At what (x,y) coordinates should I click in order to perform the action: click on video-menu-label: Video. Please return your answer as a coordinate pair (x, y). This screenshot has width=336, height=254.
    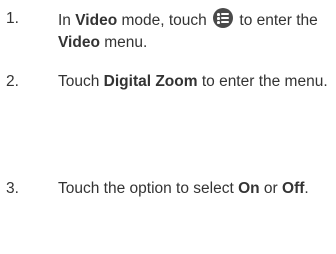
    Looking at the image, I should click on (79, 42).